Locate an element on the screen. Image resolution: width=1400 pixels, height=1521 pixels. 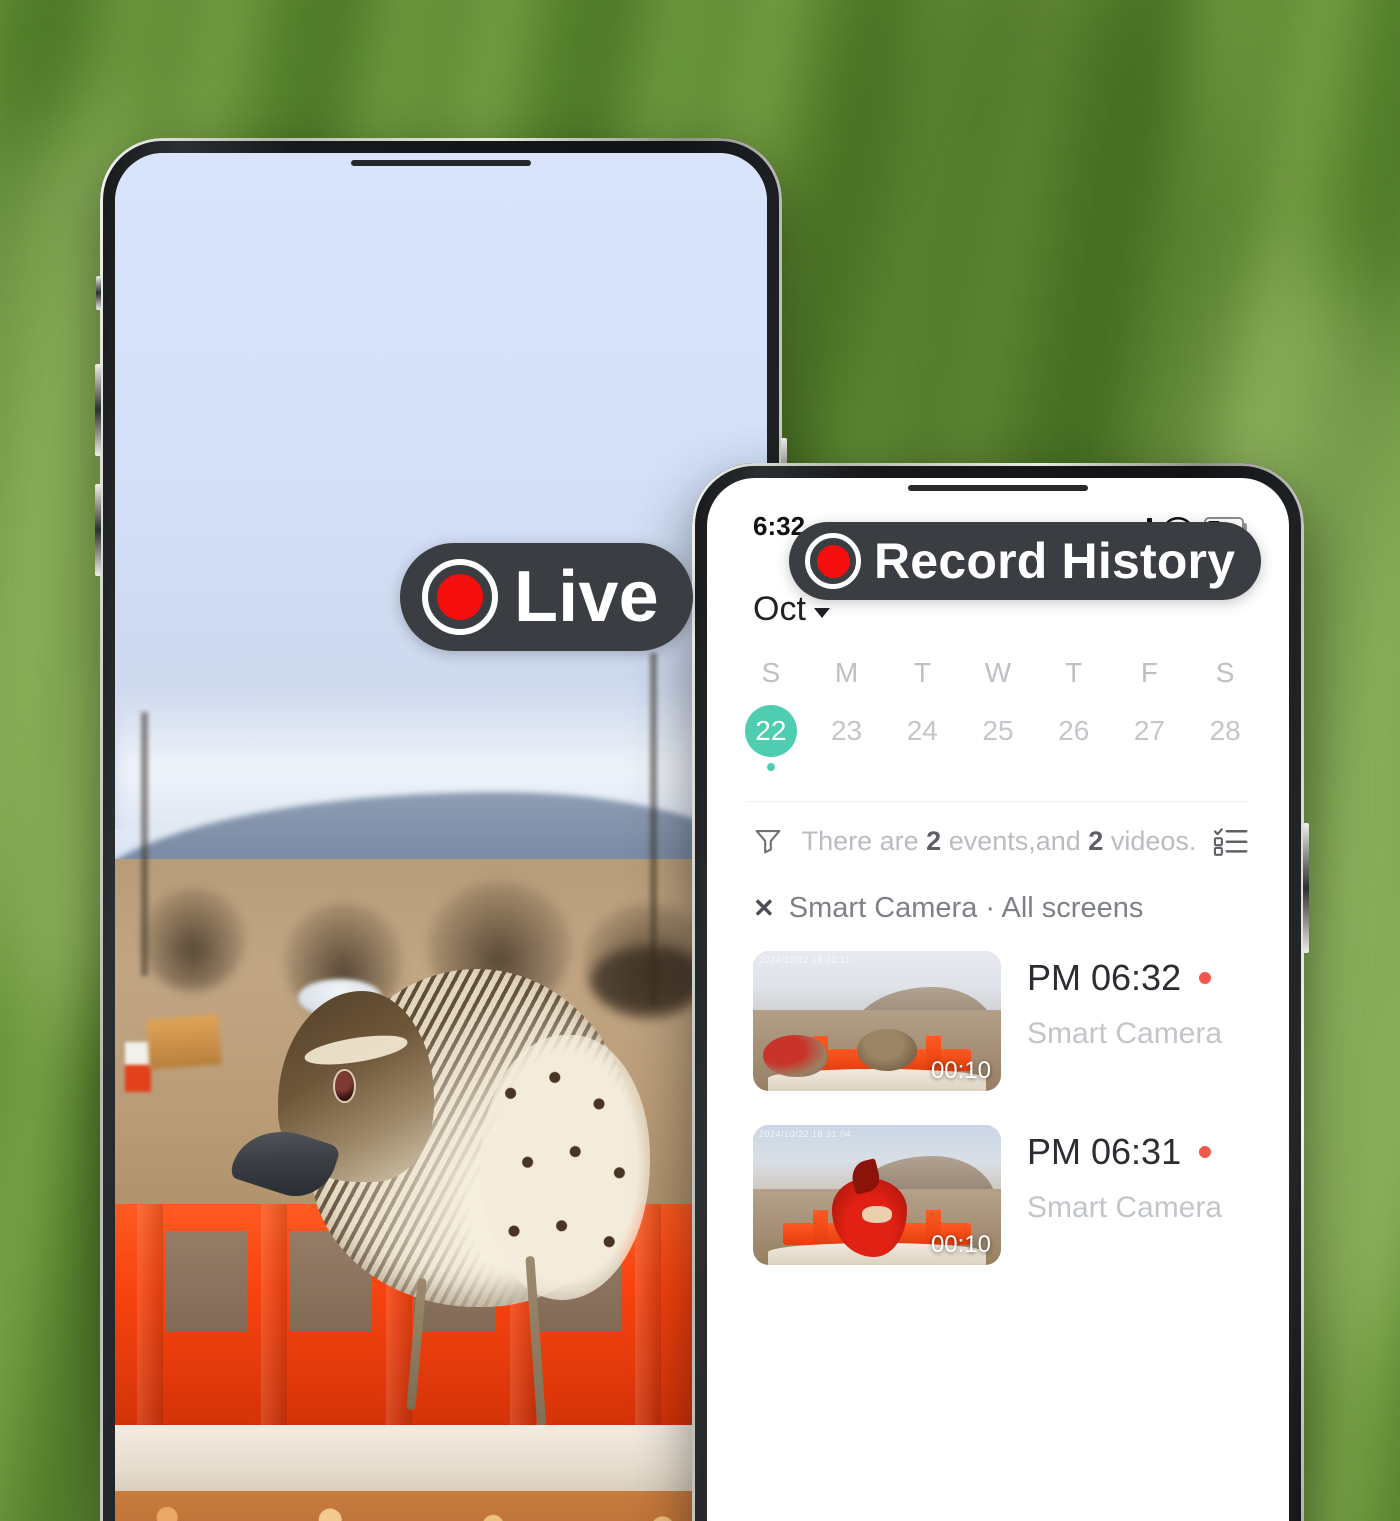
calendar-day-number: 25 is located at coordinates (998, 730).